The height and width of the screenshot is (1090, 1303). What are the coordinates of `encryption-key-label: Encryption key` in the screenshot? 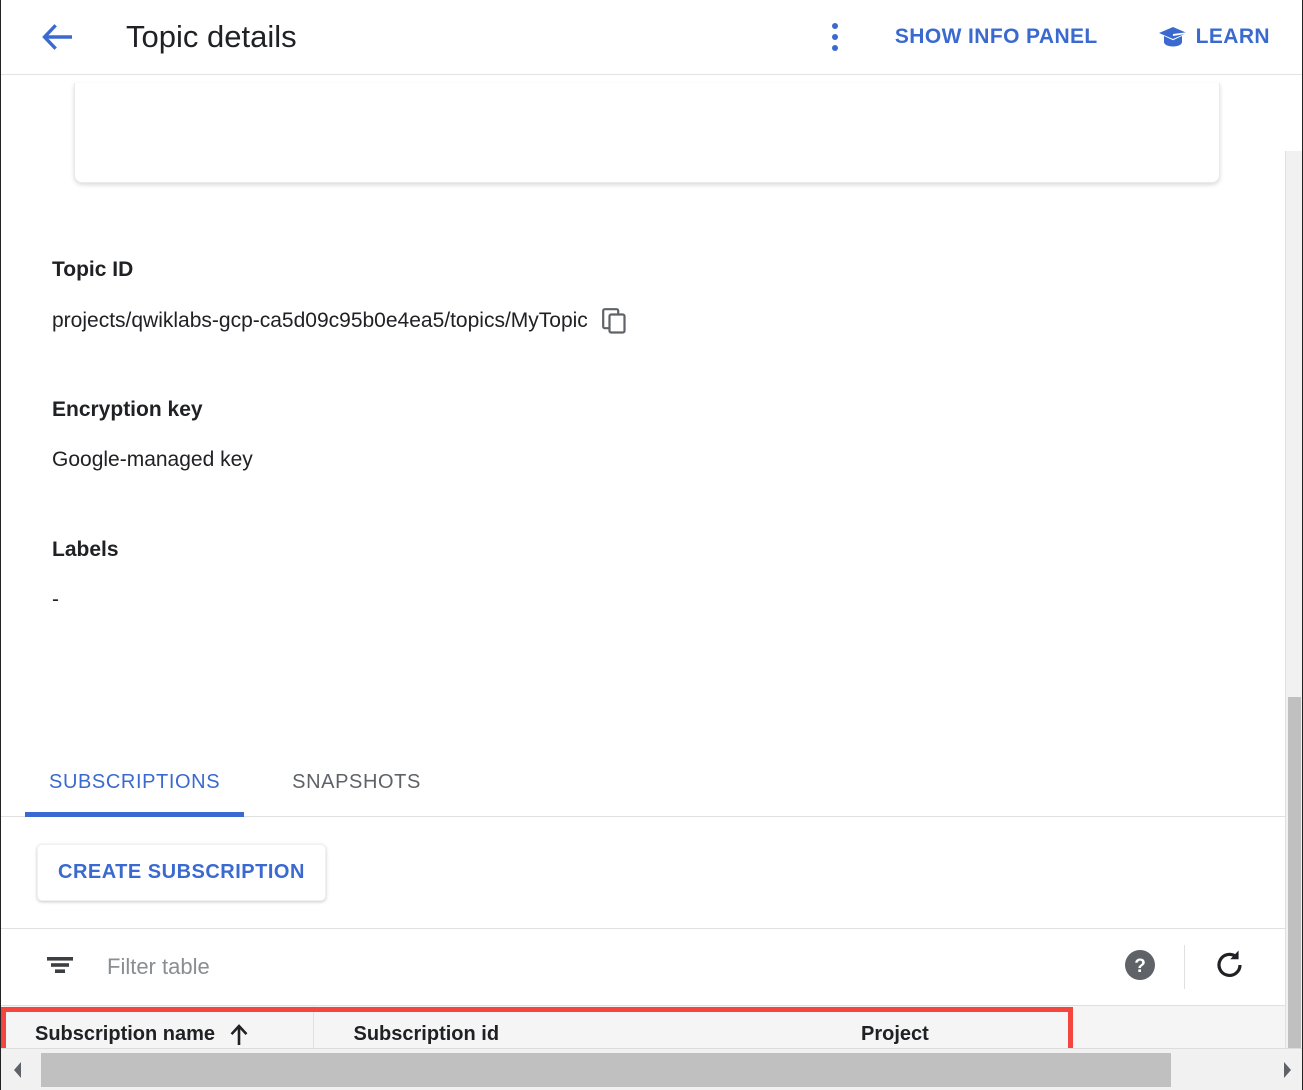 It's located at (127, 409).